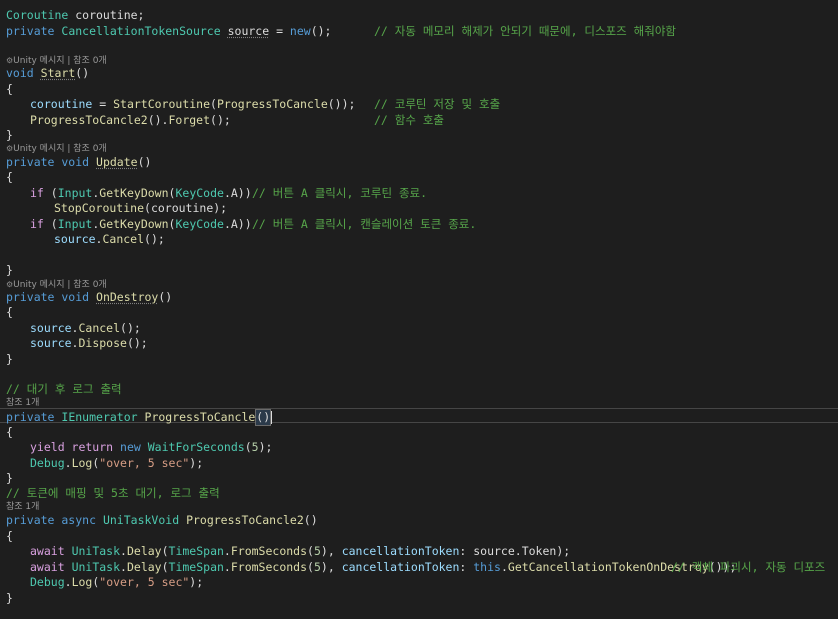 Image resolution: width=838 pixels, height=619 pixels. Describe the element at coordinates (89, 297) in the screenshot. I see `code-line-ondestroy-signature: private void OnDestroy()` at that location.